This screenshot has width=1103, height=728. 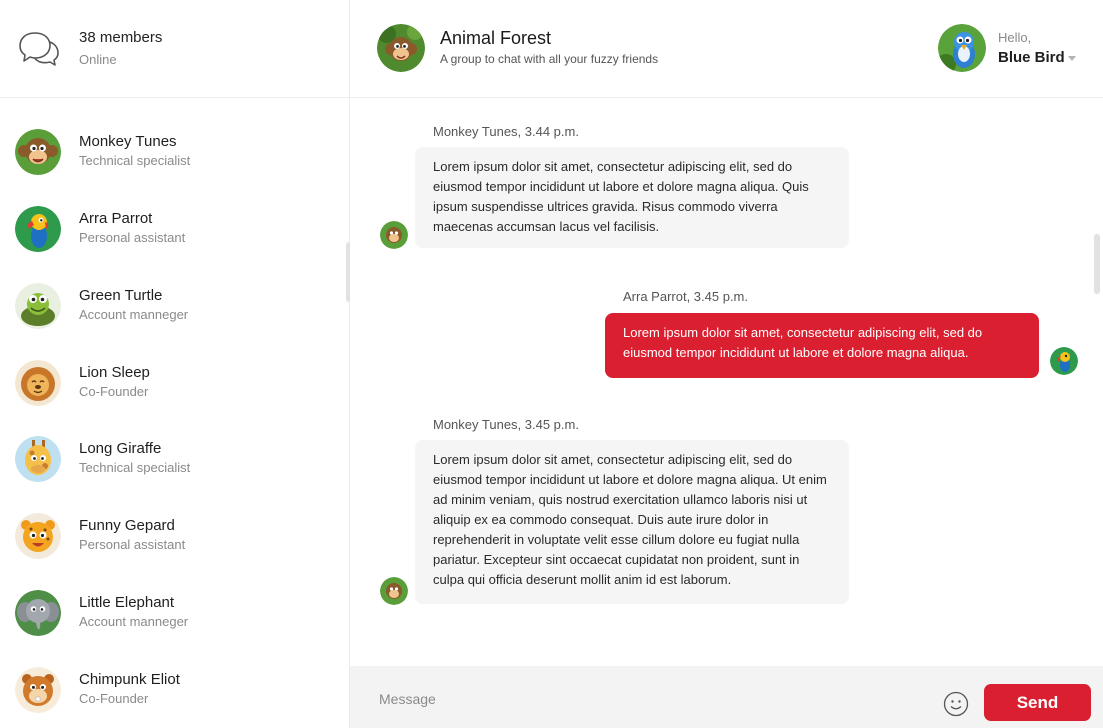 What do you see at coordinates (170, 458) in the screenshot?
I see `contact-item-long-giraffe: Long Giraffe Technical specialist` at bounding box center [170, 458].